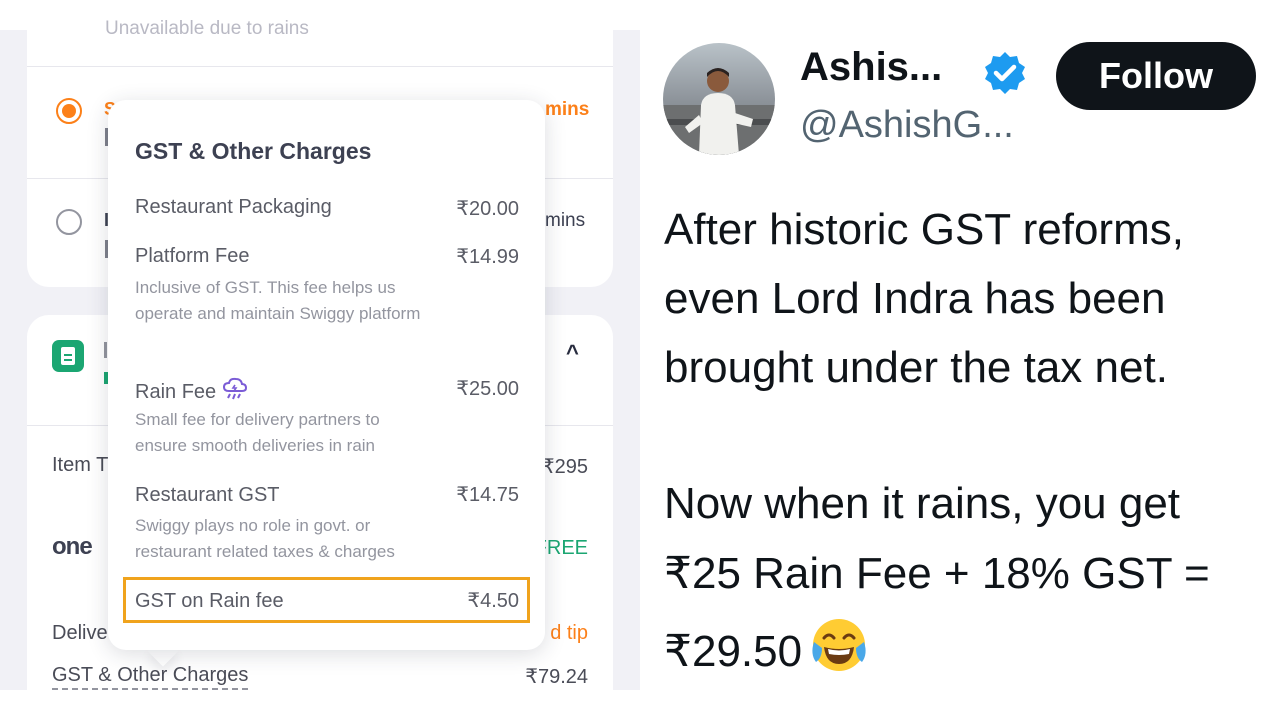 The width and height of the screenshot is (1280, 720). I want to click on bill-title-fragment, so click(105, 350).